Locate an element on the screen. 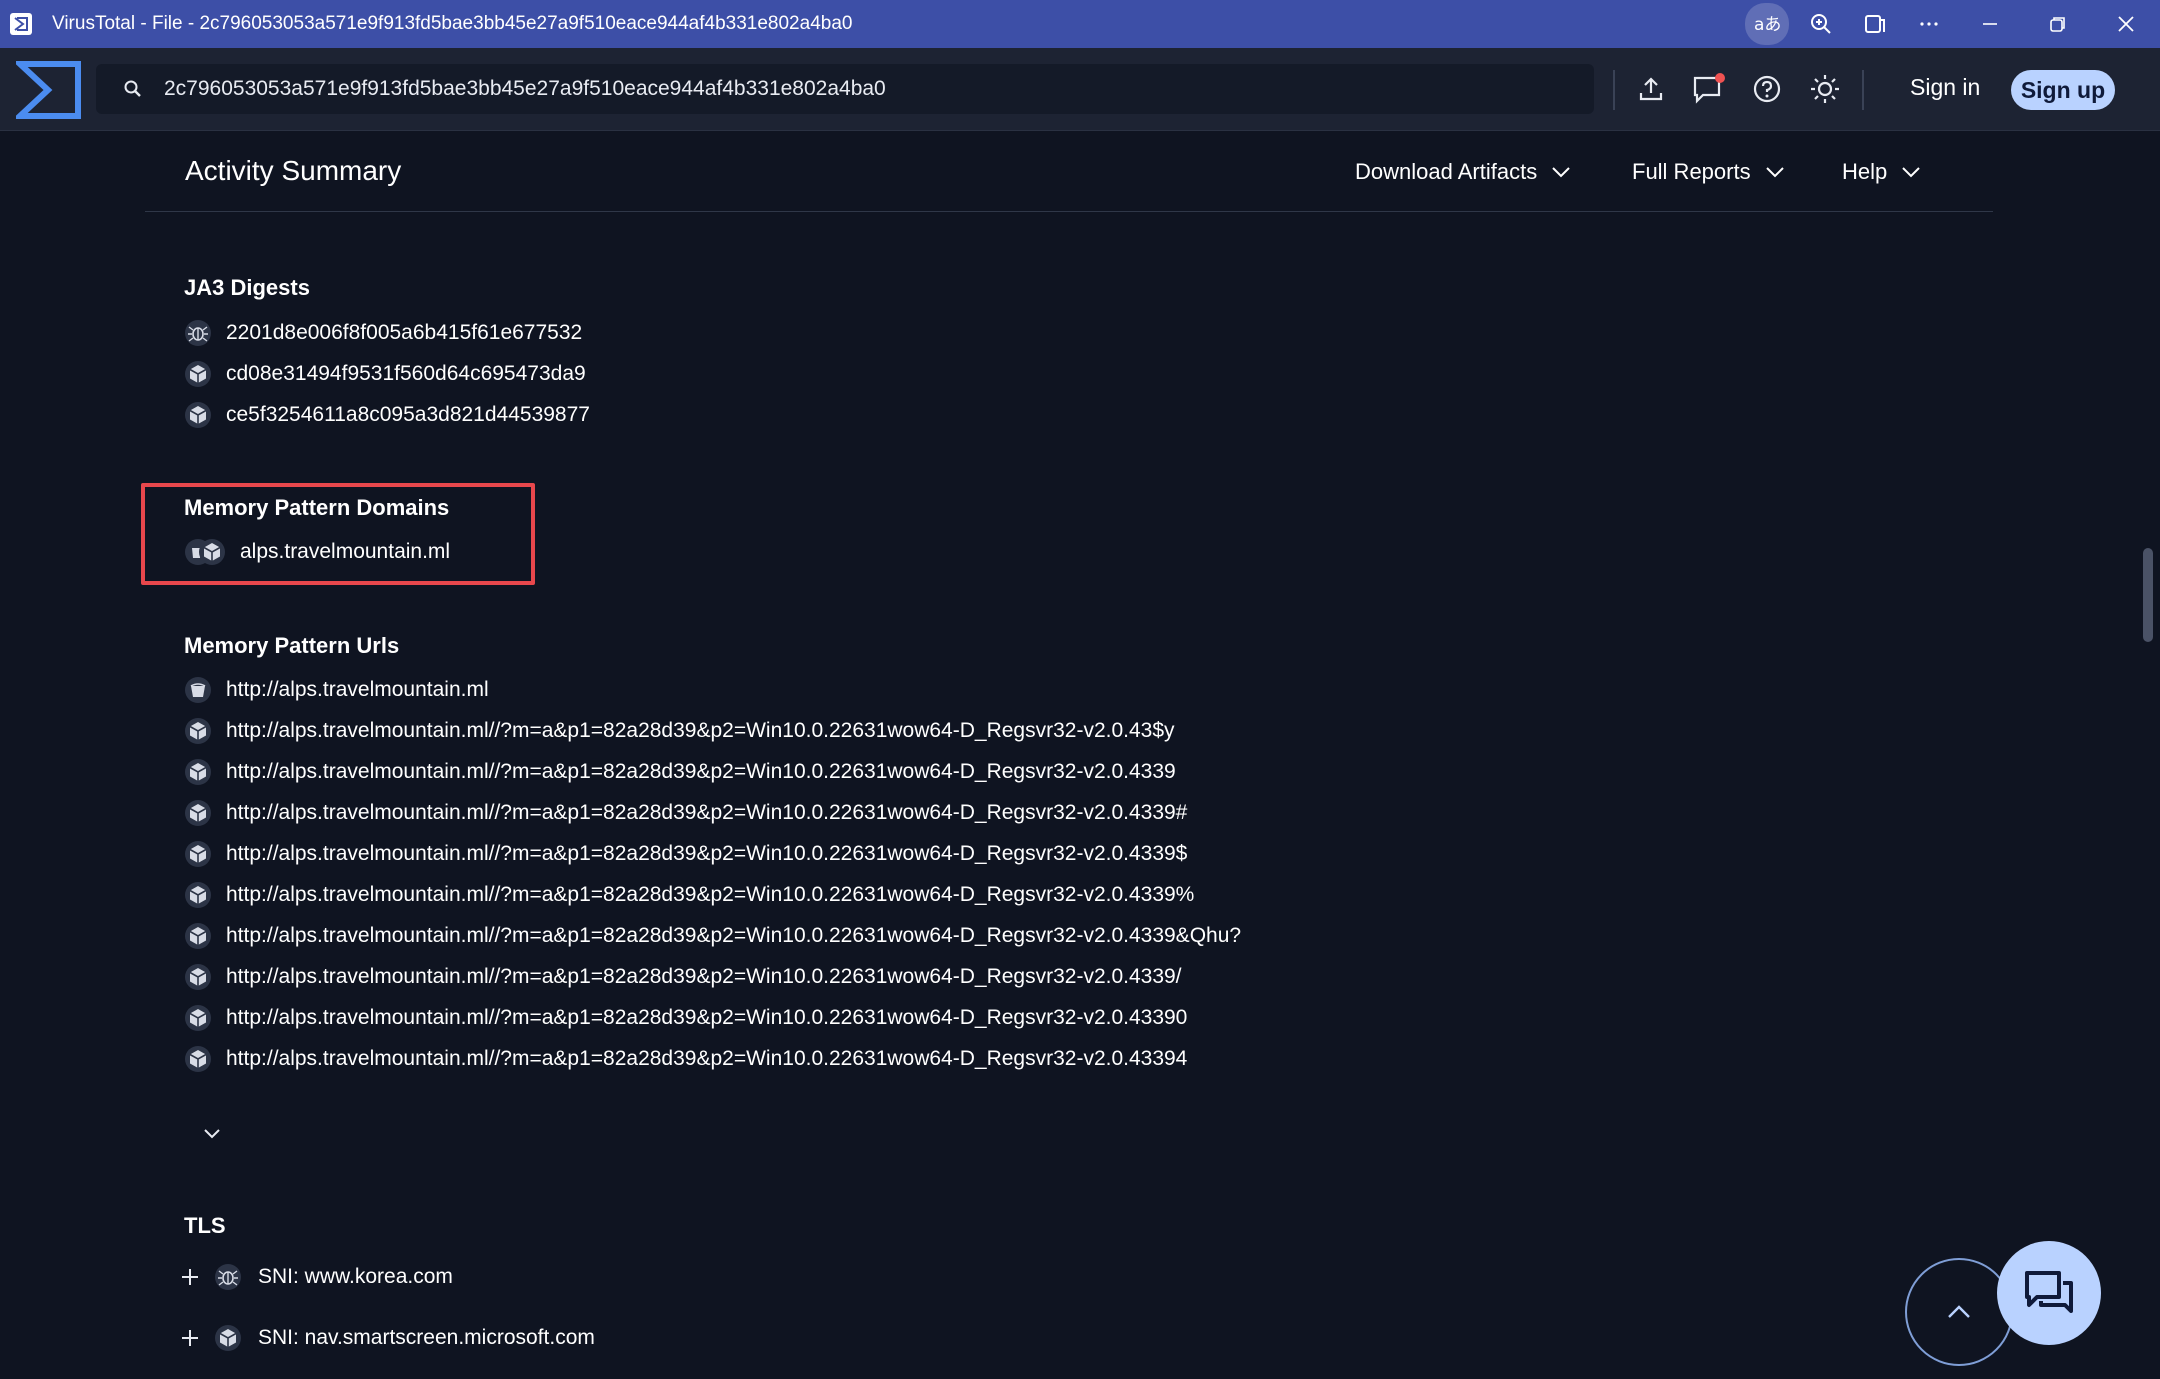 The height and width of the screenshot is (1379, 2160). theme-toggle-icon is located at coordinates (1825, 89).